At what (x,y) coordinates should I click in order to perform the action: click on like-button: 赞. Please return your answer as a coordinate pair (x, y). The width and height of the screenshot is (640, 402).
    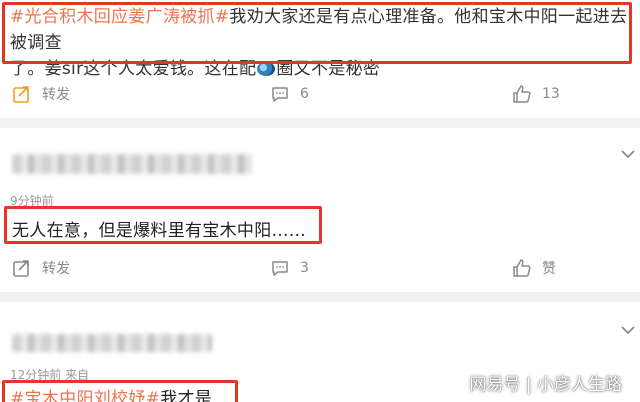
    Looking at the image, I should click on (534, 268).